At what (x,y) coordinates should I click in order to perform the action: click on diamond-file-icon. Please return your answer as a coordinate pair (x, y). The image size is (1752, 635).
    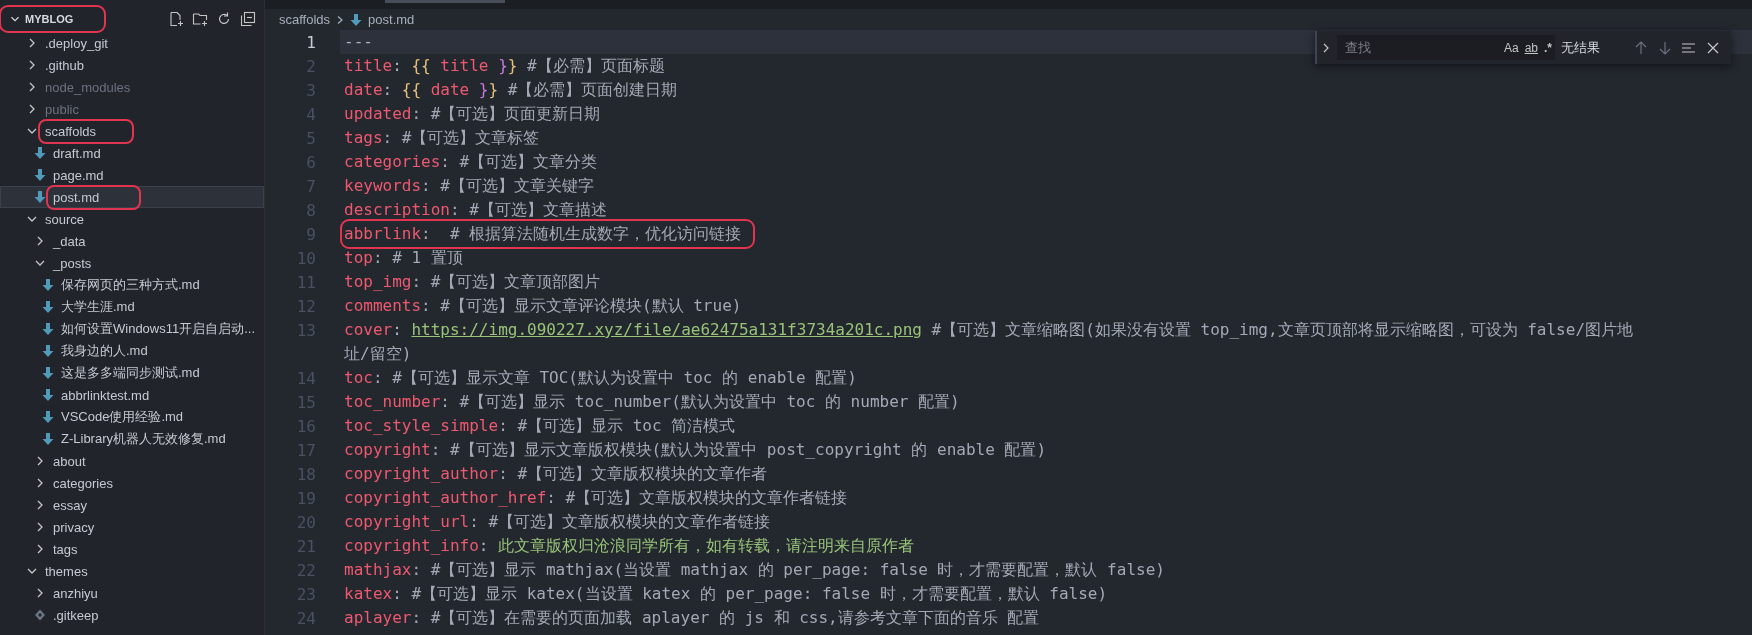
    Looking at the image, I should click on (40, 615).